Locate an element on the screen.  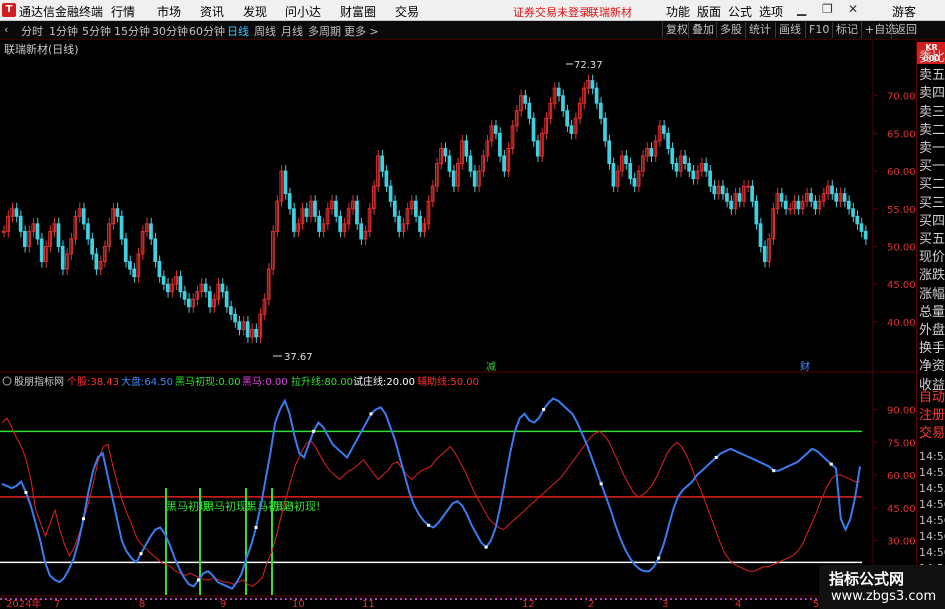
period-60min: 60分钟 is located at coordinates (207, 31).